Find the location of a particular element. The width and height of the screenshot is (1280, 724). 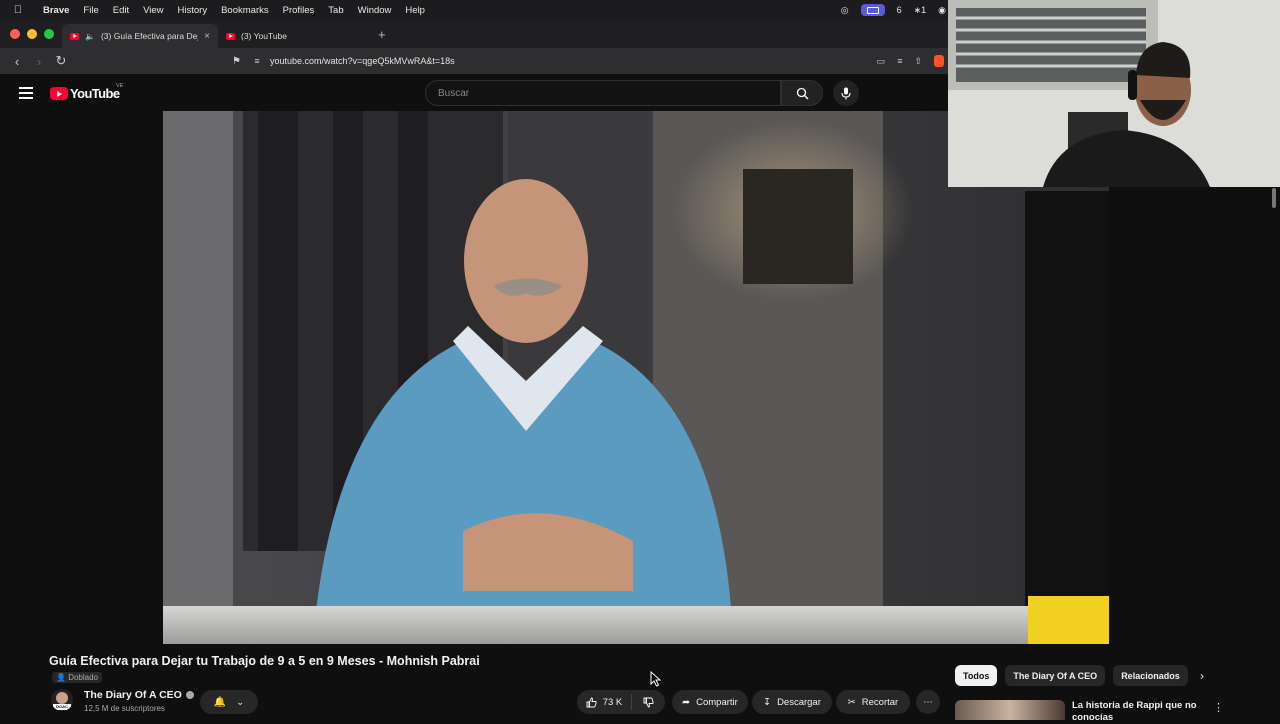

brave-shields-icon is located at coordinates (939, 61).